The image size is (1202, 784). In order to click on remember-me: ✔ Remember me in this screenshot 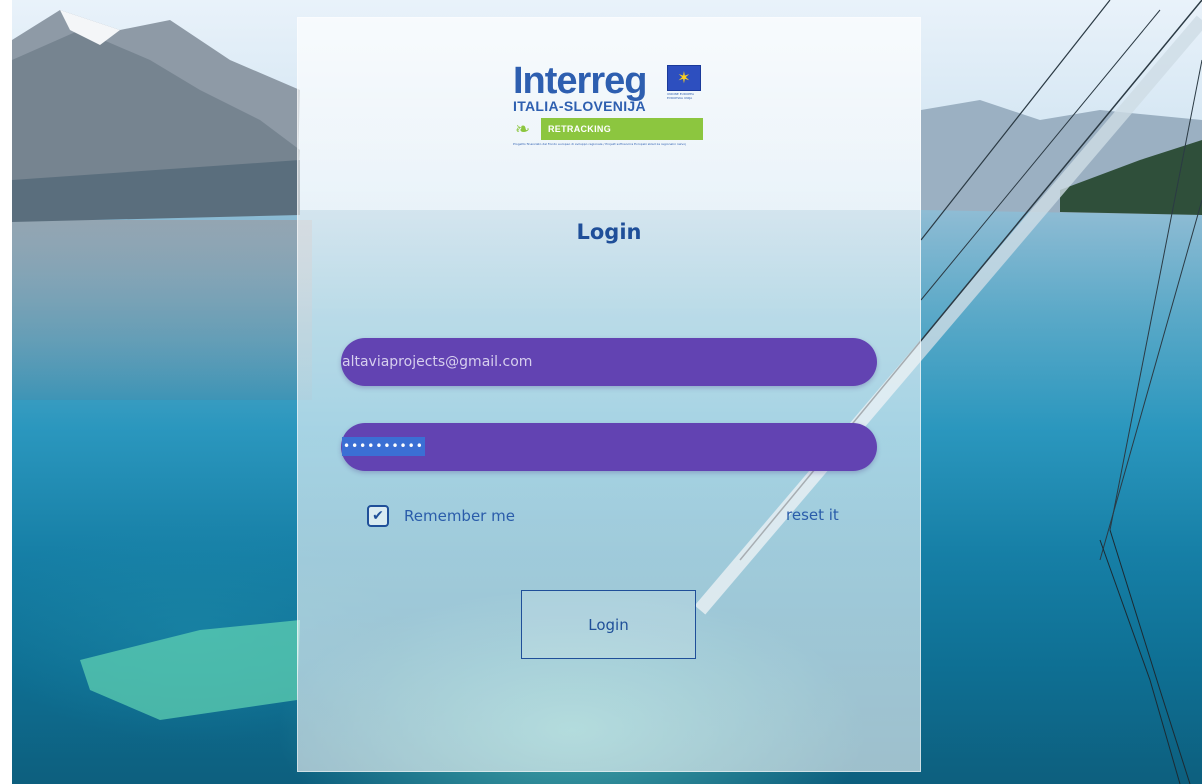, I will do `click(441, 516)`.